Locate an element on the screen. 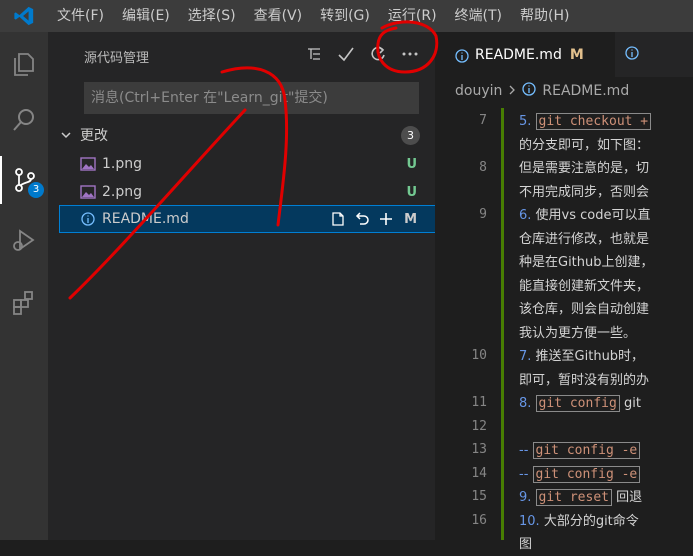  list-marker: 7. is located at coordinates (527, 356).